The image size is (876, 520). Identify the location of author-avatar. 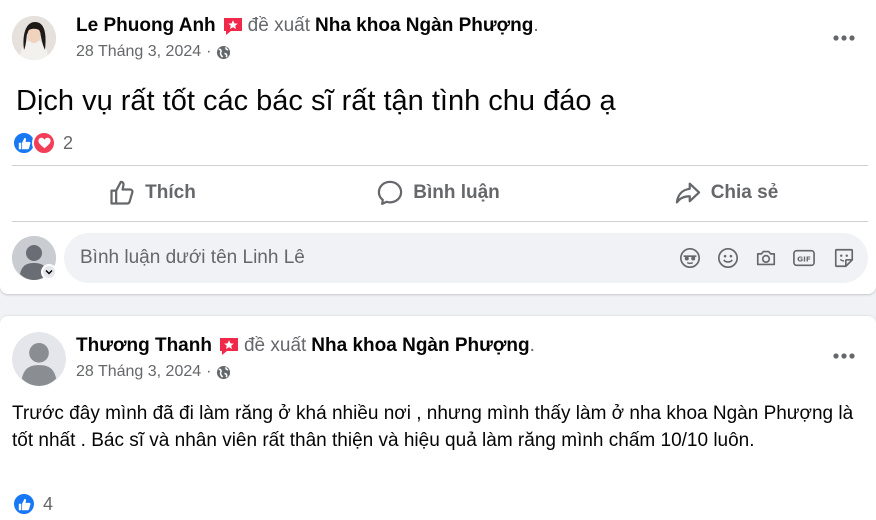
(34, 38).